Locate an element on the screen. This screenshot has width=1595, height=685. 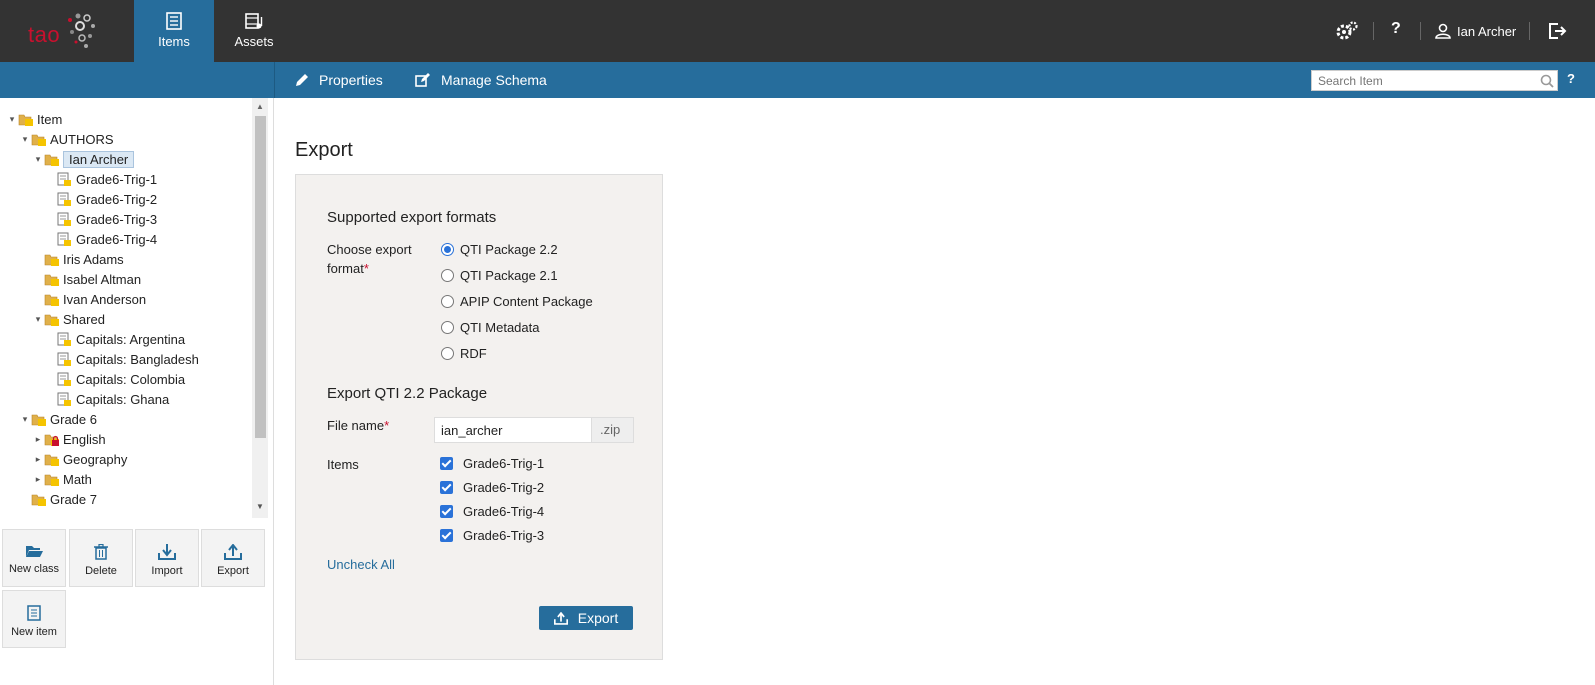
tree-item: Grade6-Trig-2 is located at coordinates (101, 199).